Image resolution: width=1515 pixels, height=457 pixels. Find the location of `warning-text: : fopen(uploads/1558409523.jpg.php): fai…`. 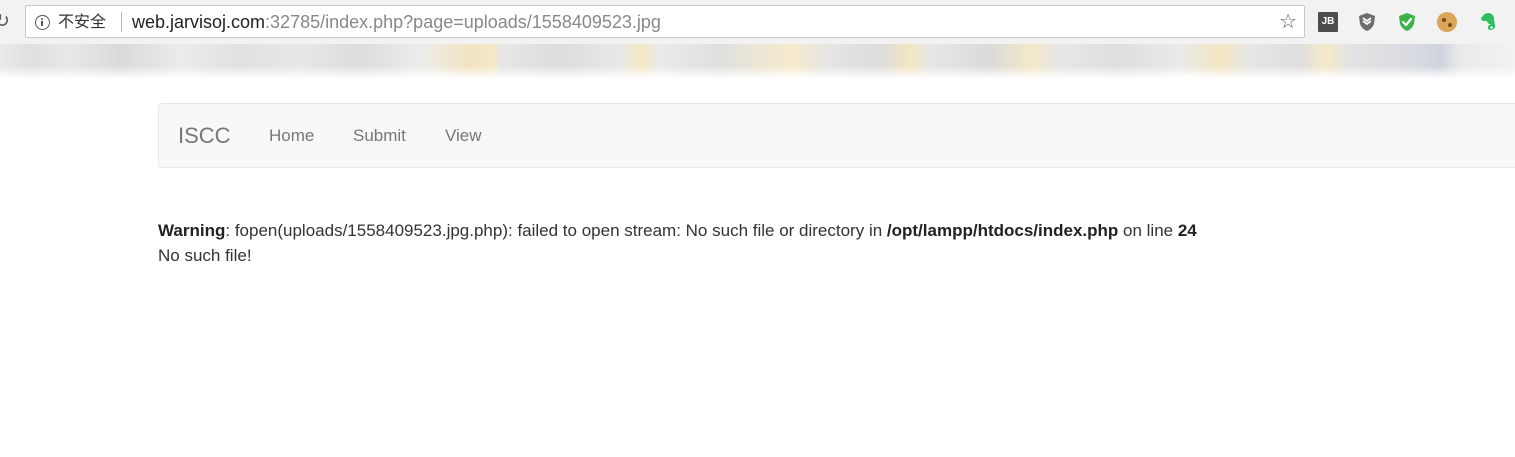

warning-text: : fopen(uploads/1558409523.jpg.php): fai… is located at coordinates (556, 230).